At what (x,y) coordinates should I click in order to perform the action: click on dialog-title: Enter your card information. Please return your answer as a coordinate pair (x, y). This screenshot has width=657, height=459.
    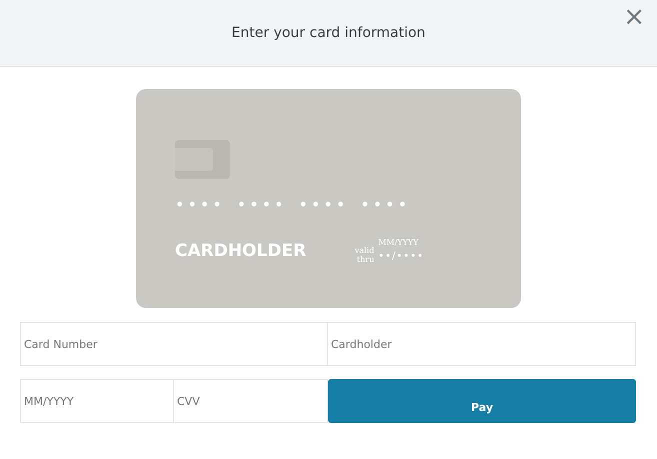
    Looking at the image, I should click on (329, 33).